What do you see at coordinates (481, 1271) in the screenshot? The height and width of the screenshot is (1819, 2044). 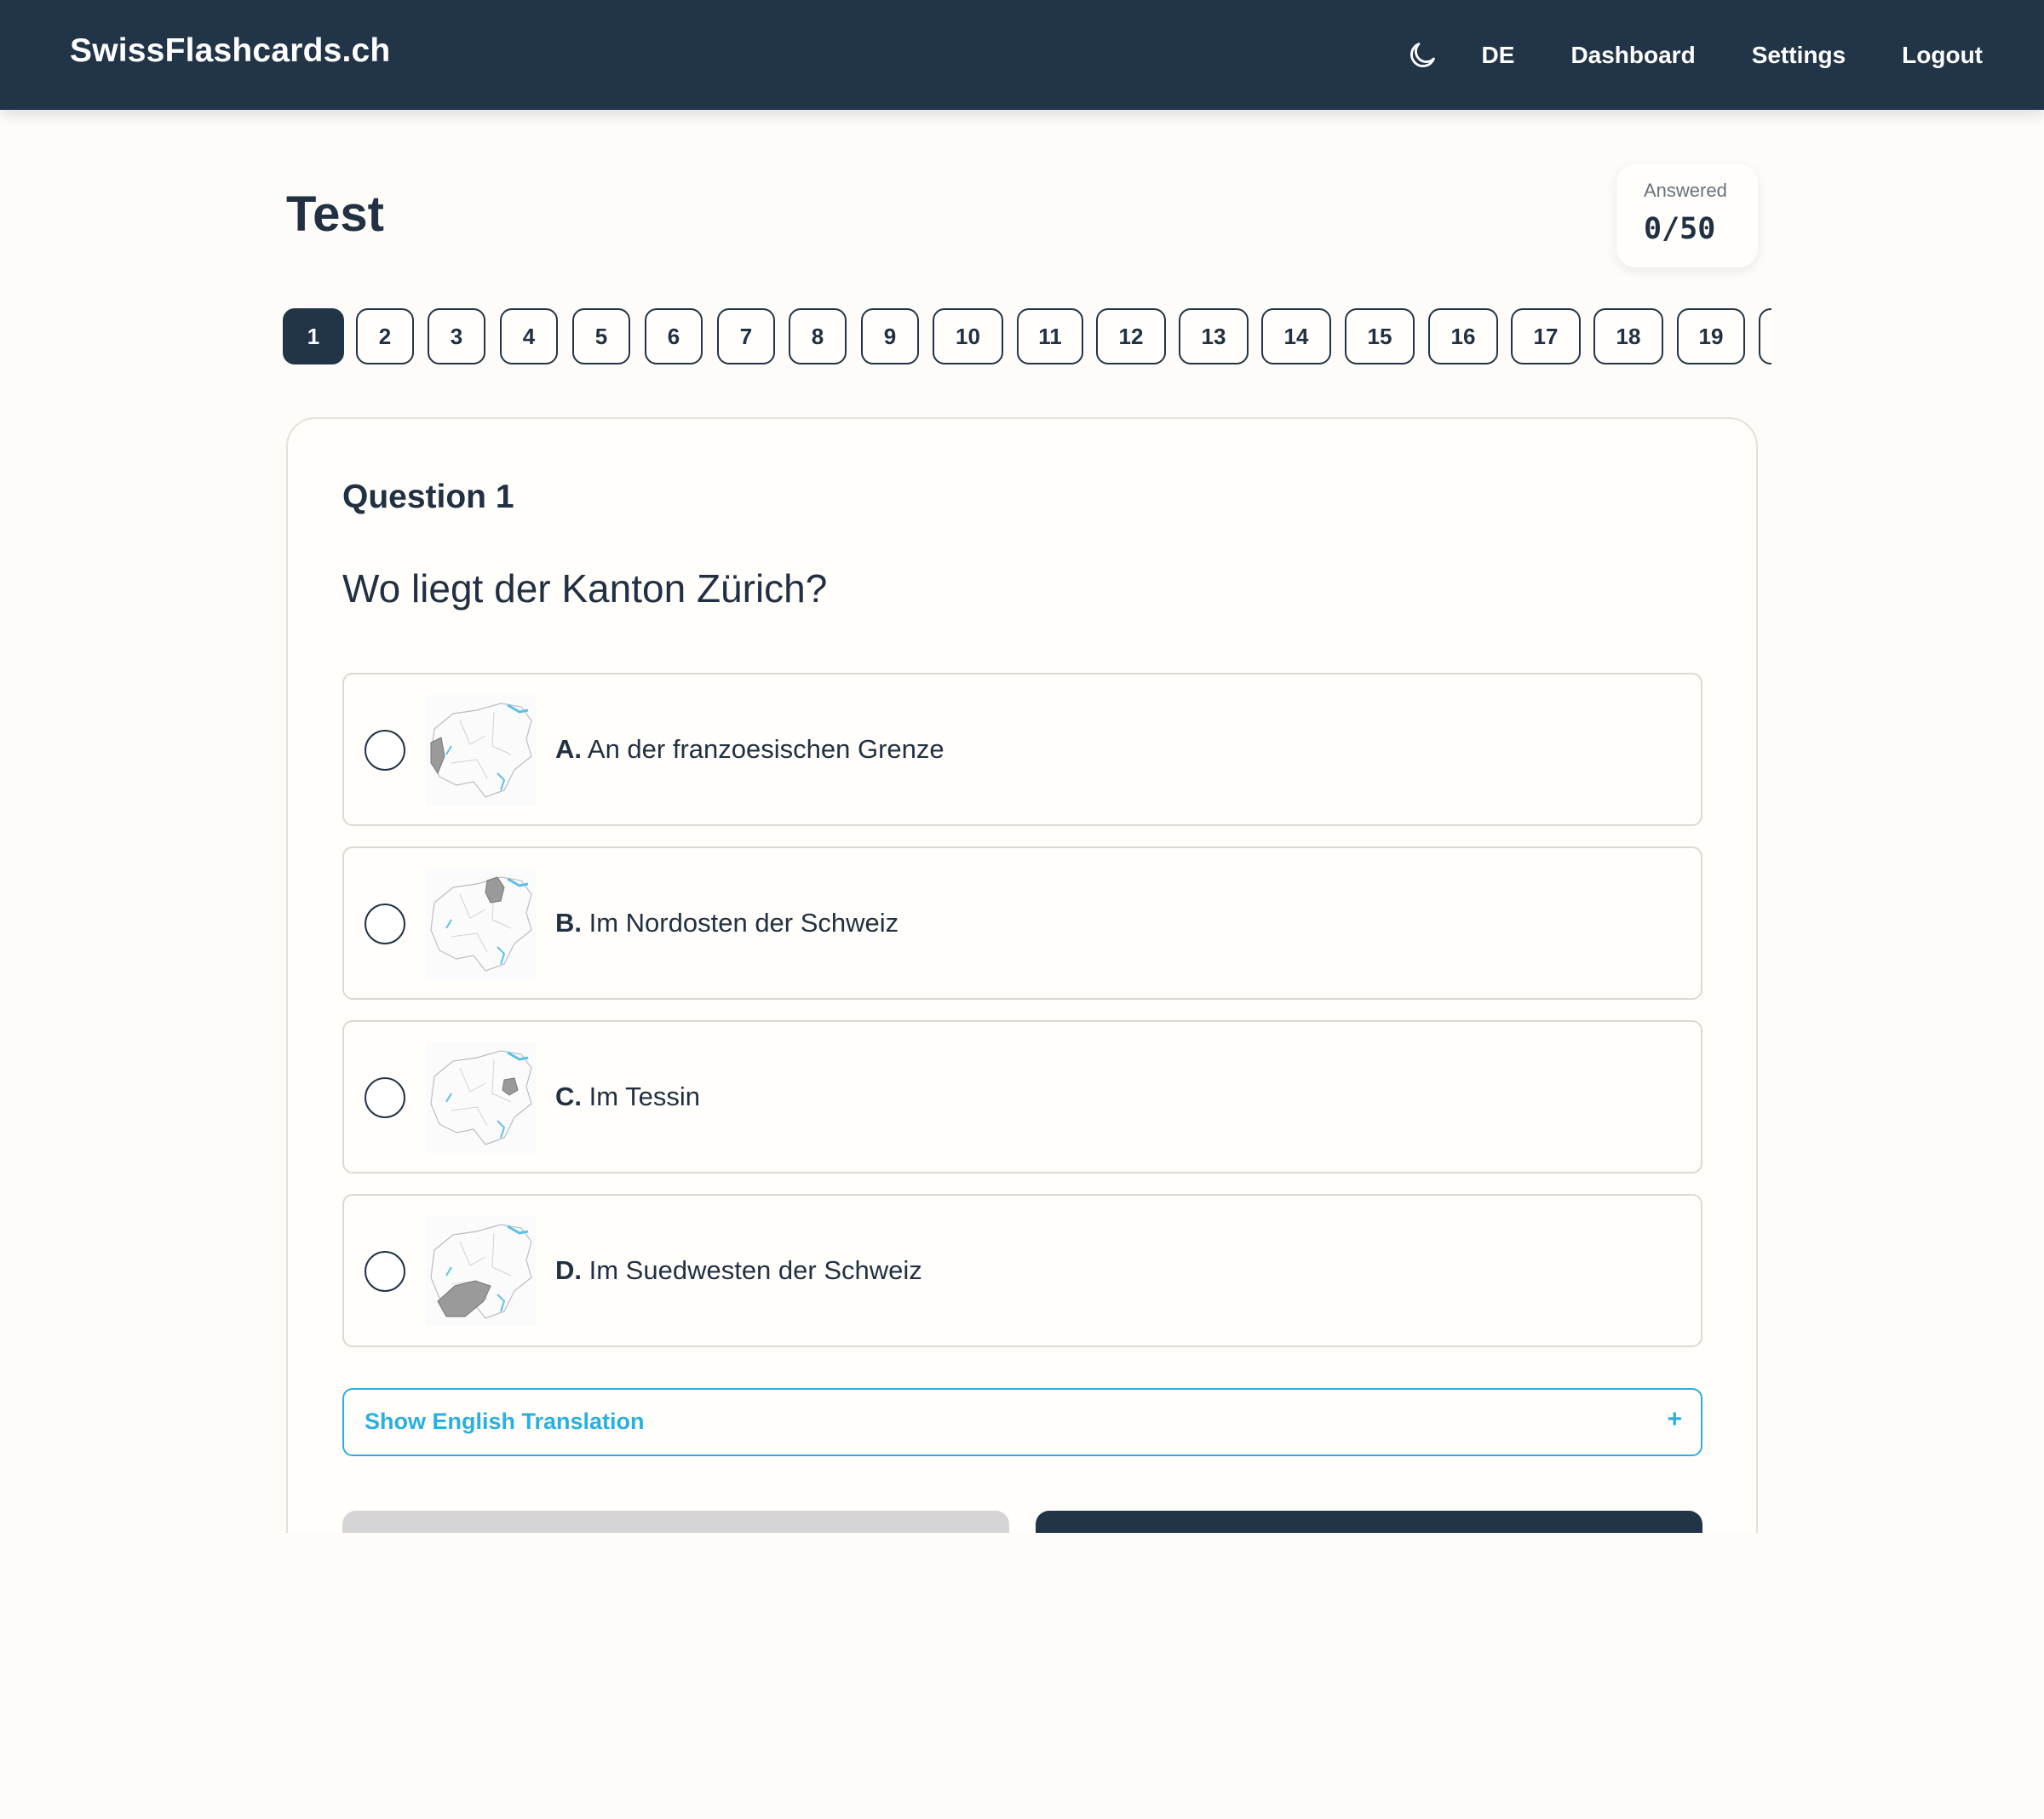 I see `switzerland-map-southwest-highlight-icon` at bounding box center [481, 1271].